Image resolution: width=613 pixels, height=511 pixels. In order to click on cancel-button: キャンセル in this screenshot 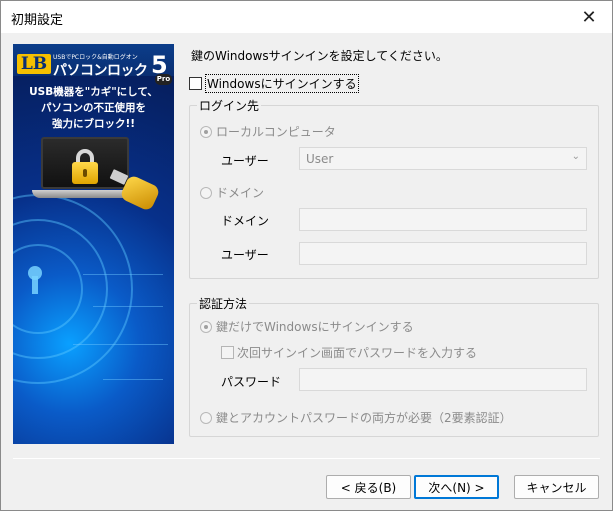, I will do `click(556, 487)`.